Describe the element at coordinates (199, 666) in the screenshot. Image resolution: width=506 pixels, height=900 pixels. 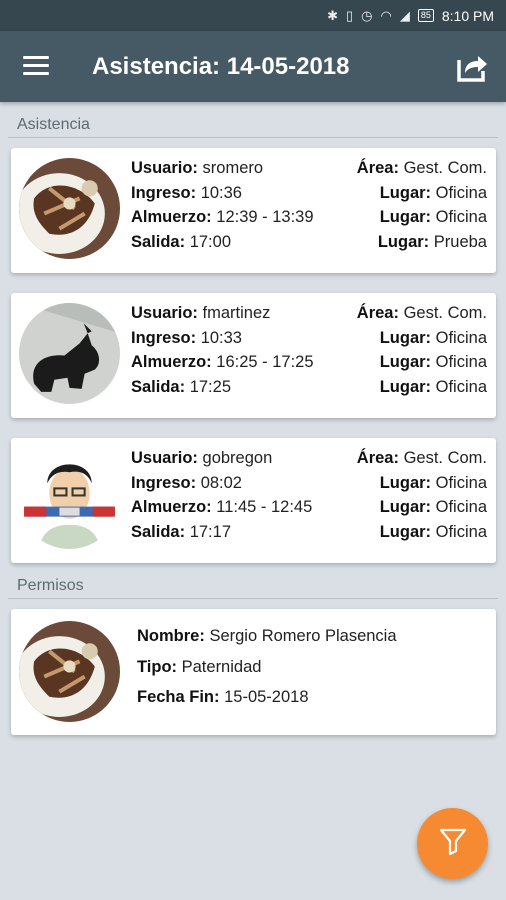
I see `permission-type-row: Tipo: Paternidad` at that location.